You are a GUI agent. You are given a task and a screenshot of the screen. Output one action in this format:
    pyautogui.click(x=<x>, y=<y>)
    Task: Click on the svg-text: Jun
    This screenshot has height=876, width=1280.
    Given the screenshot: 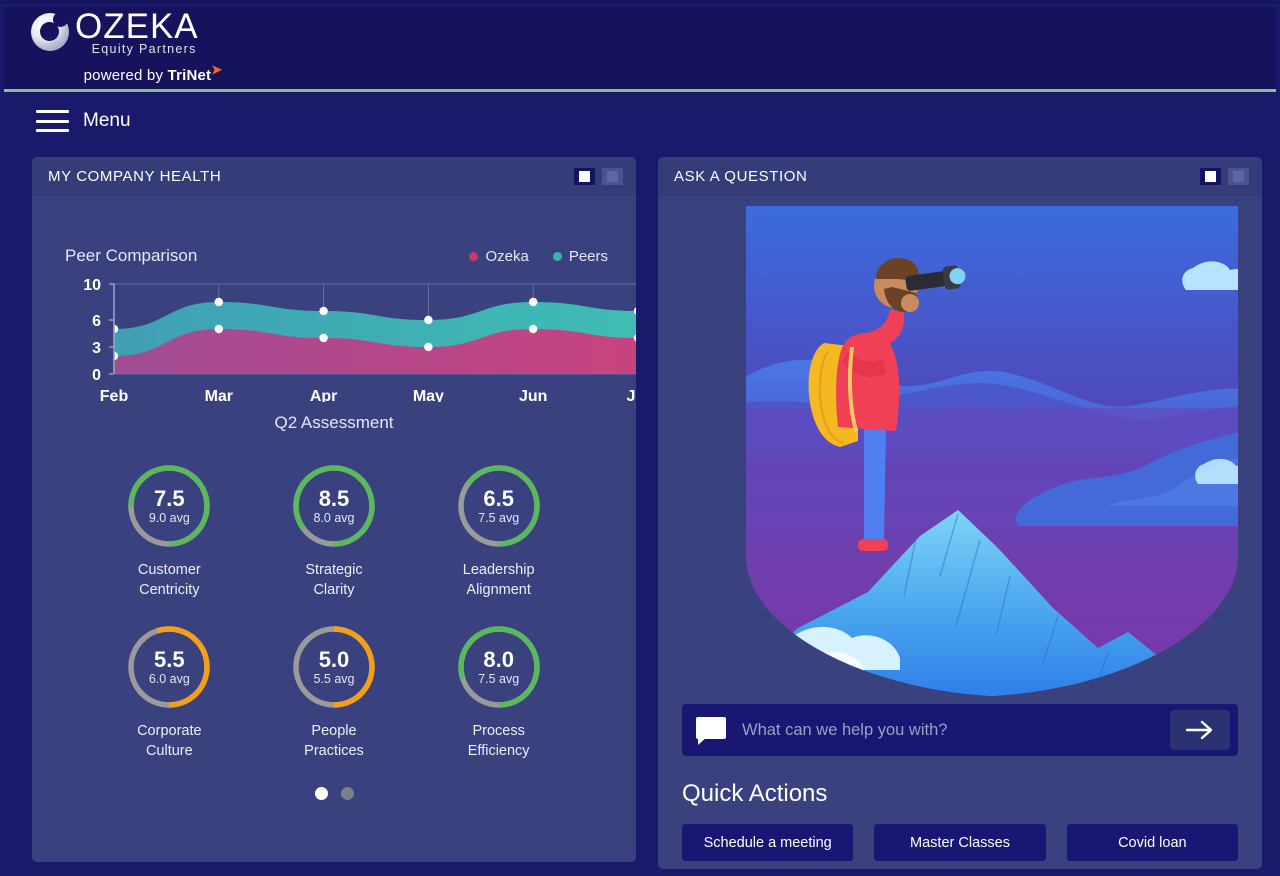 What is the action you would take?
    pyautogui.click(x=533, y=395)
    